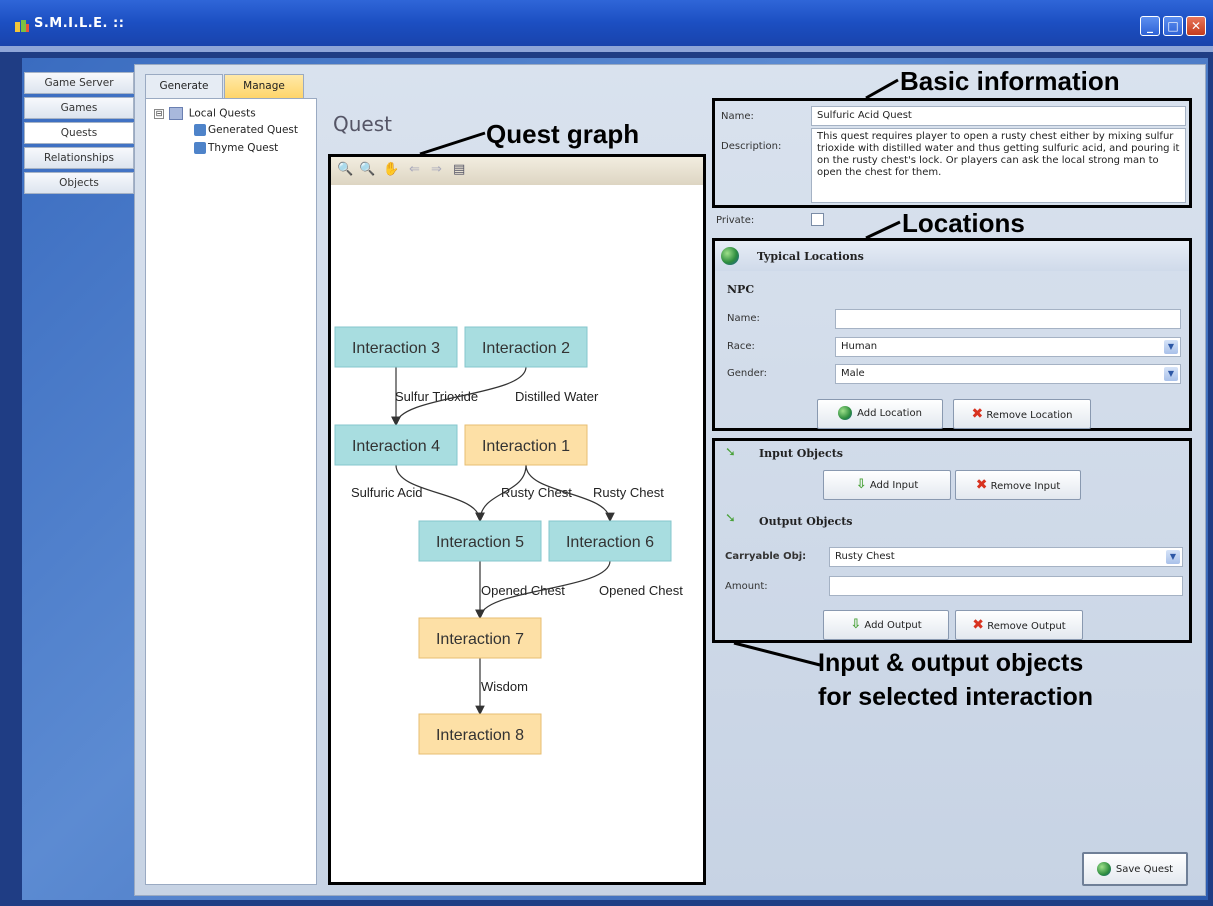 This screenshot has width=1213, height=906. I want to click on annotation-io-line2: for selected interaction, so click(956, 697).